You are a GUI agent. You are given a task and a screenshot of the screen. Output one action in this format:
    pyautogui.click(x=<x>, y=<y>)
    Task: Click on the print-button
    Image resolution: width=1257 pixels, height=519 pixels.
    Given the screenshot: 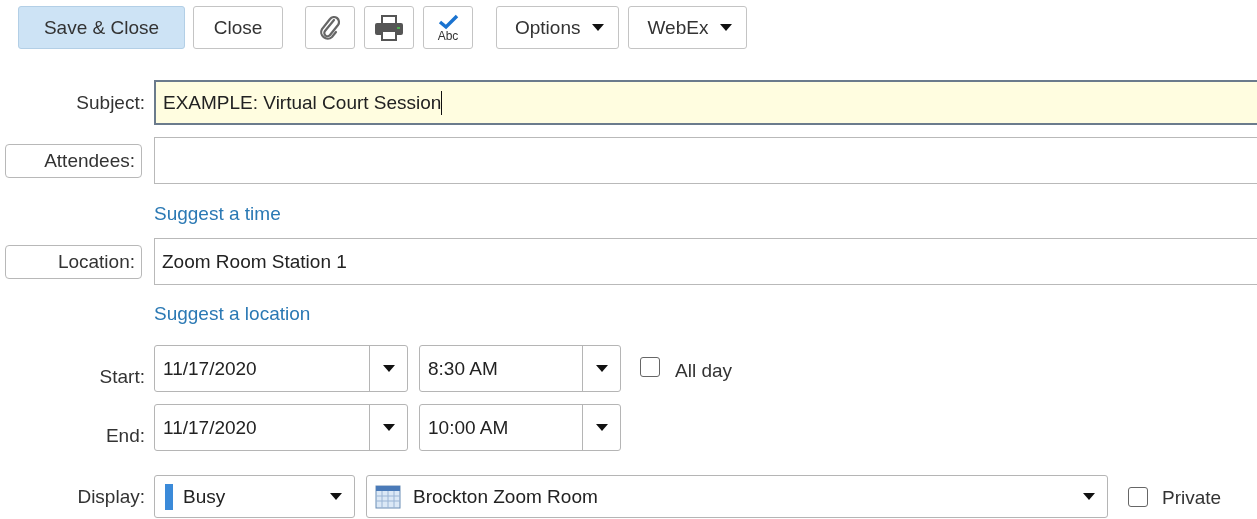 What is the action you would take?
    pyautogui.click(x=389, y=27)
    